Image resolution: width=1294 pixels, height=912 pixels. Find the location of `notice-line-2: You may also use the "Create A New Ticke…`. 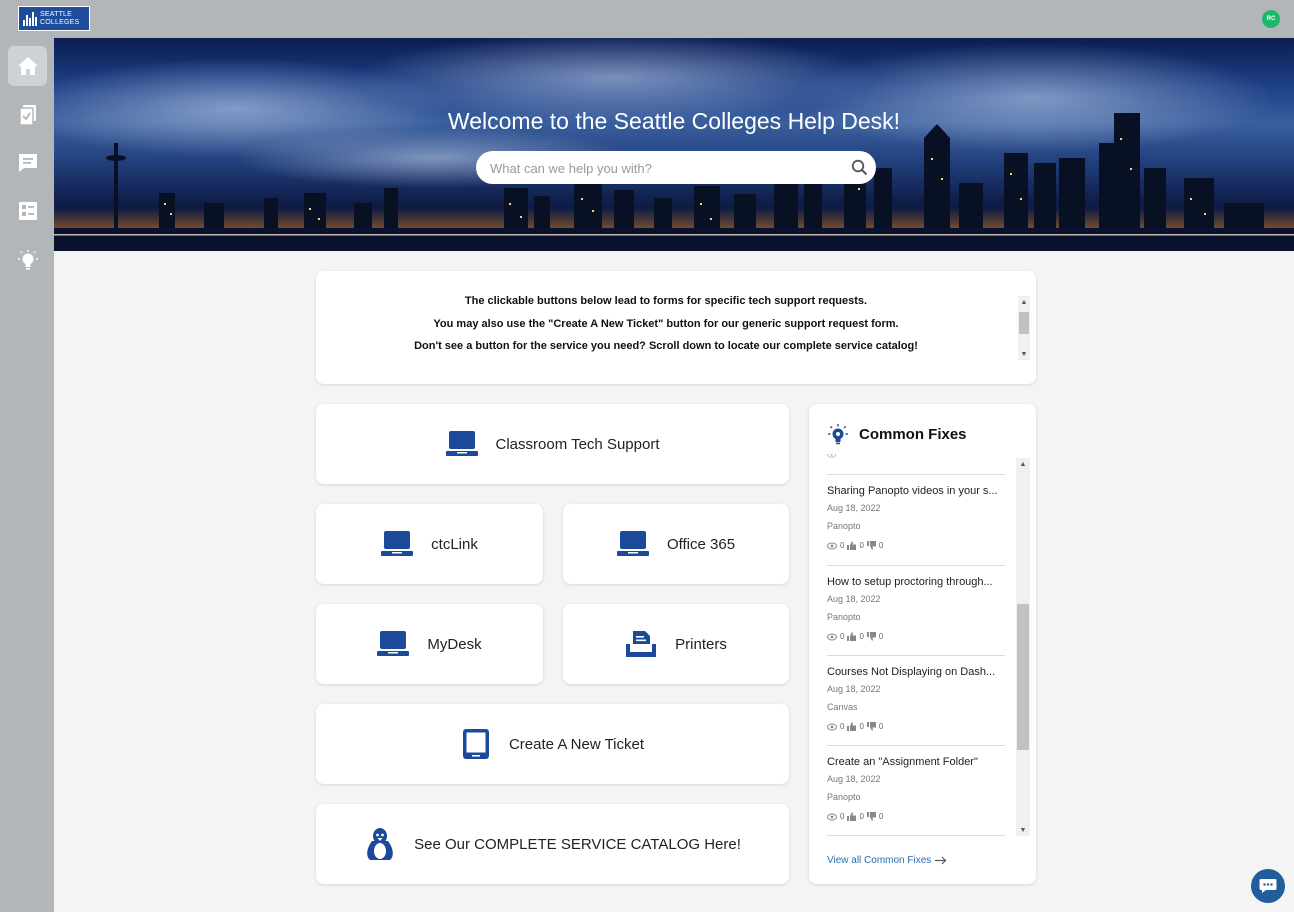

notice-line-2: You may also use the "Create A New Ticke… is located at coordinates (666, 323).